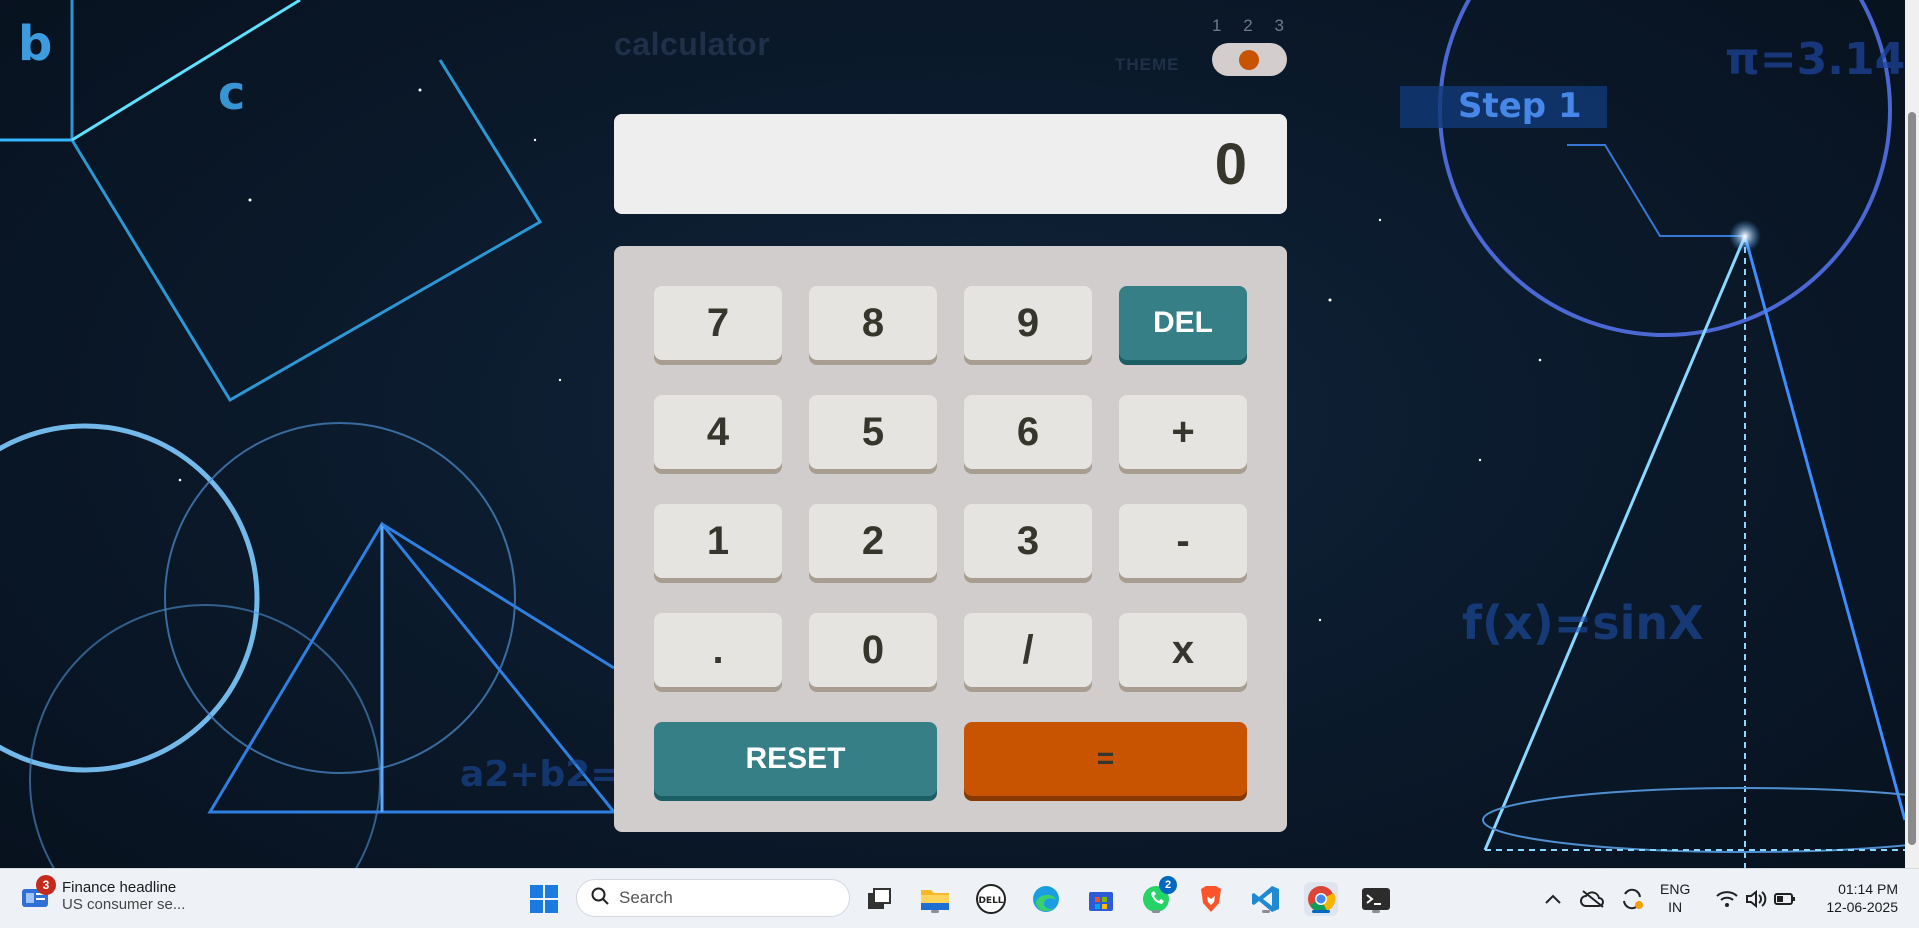 The width and height of the screenshot is (1919, 928). What do you see at coordinates (35, 44) in the screenshot?
I see `bg-label-b: b` at bounding box center [35, 44].